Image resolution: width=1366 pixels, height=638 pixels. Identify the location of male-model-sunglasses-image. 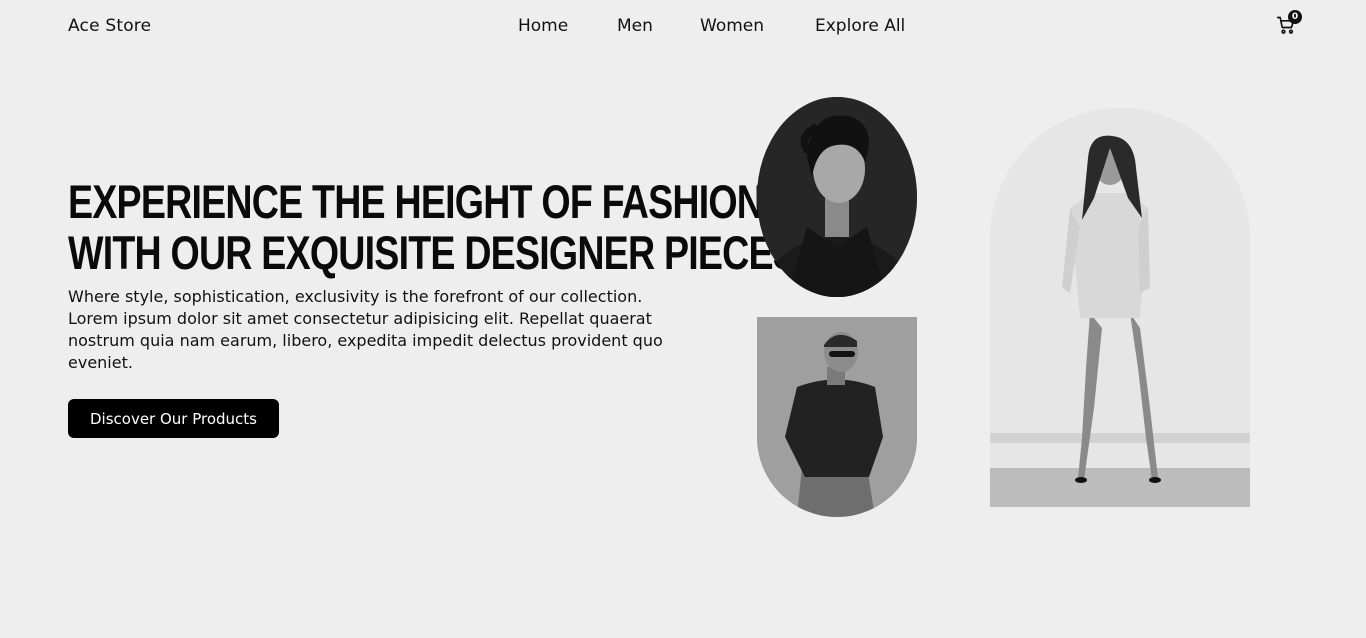
(837, 417).